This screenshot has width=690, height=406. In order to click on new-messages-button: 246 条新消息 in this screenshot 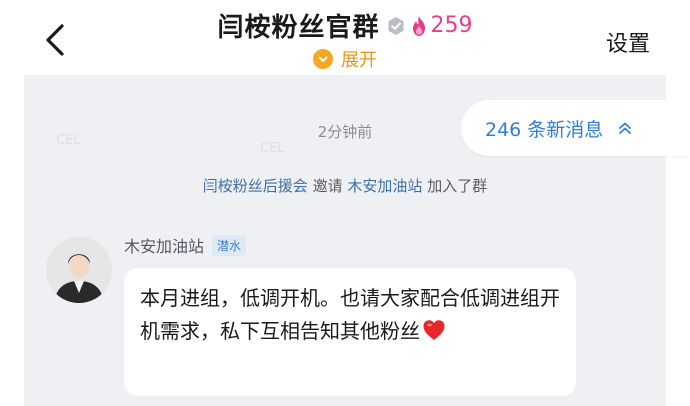, I will do `click(575, 128)`.